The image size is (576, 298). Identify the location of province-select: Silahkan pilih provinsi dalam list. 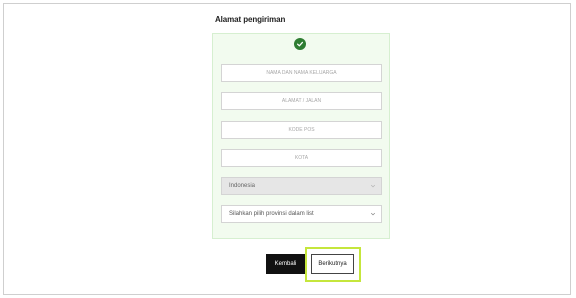
(301, 214).